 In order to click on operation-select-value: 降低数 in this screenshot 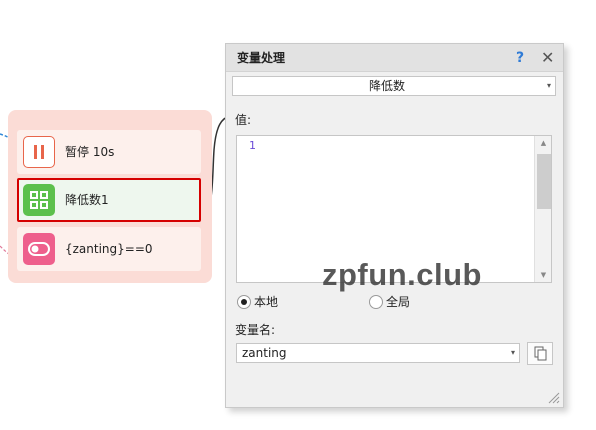, I will do `click(386, 86)`.